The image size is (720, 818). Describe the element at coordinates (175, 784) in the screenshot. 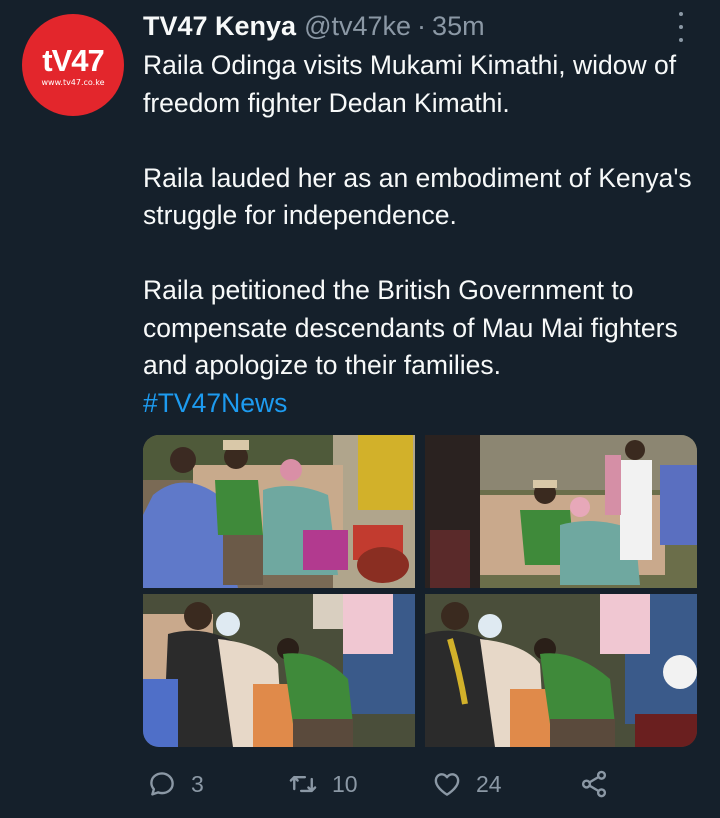

I see `reply-button: 3` at that location.